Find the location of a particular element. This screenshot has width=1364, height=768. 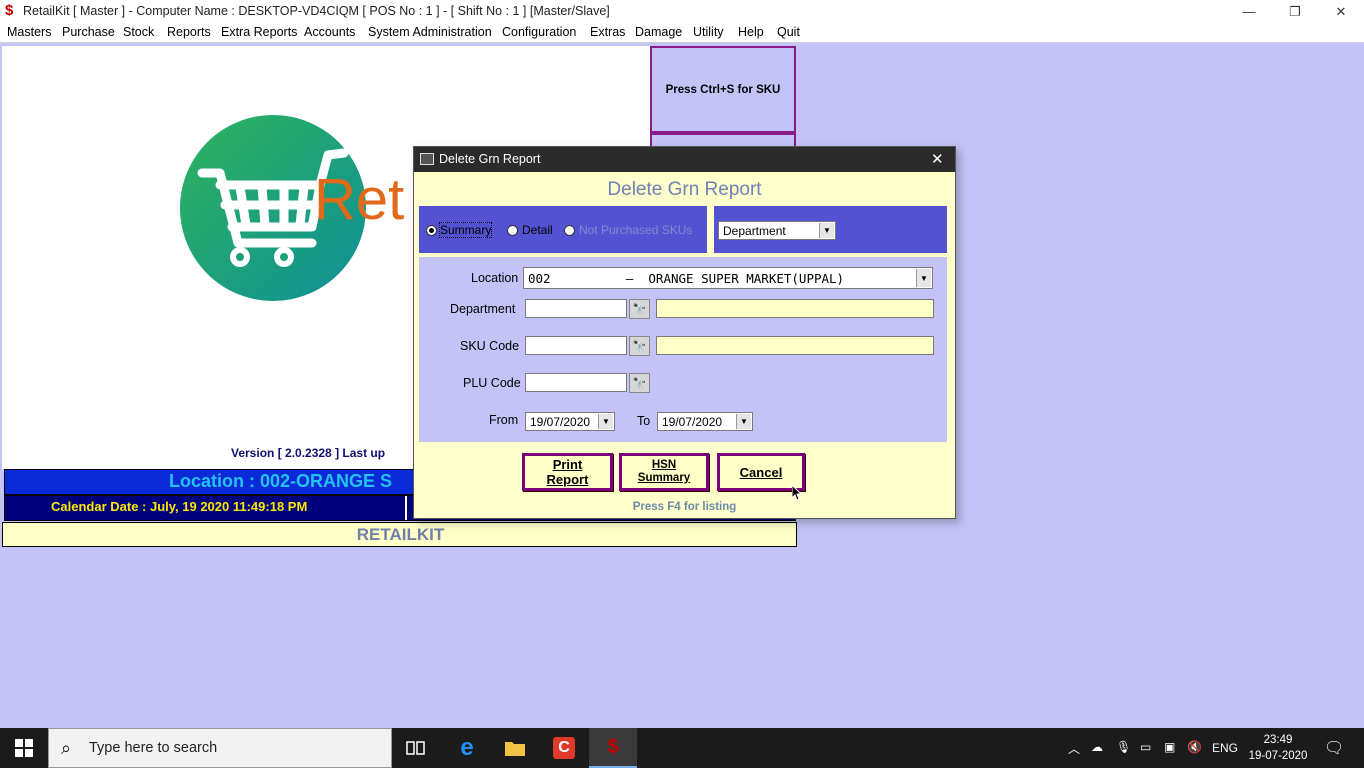

search-icon: ⌕ is located at coordinates (66, 748).